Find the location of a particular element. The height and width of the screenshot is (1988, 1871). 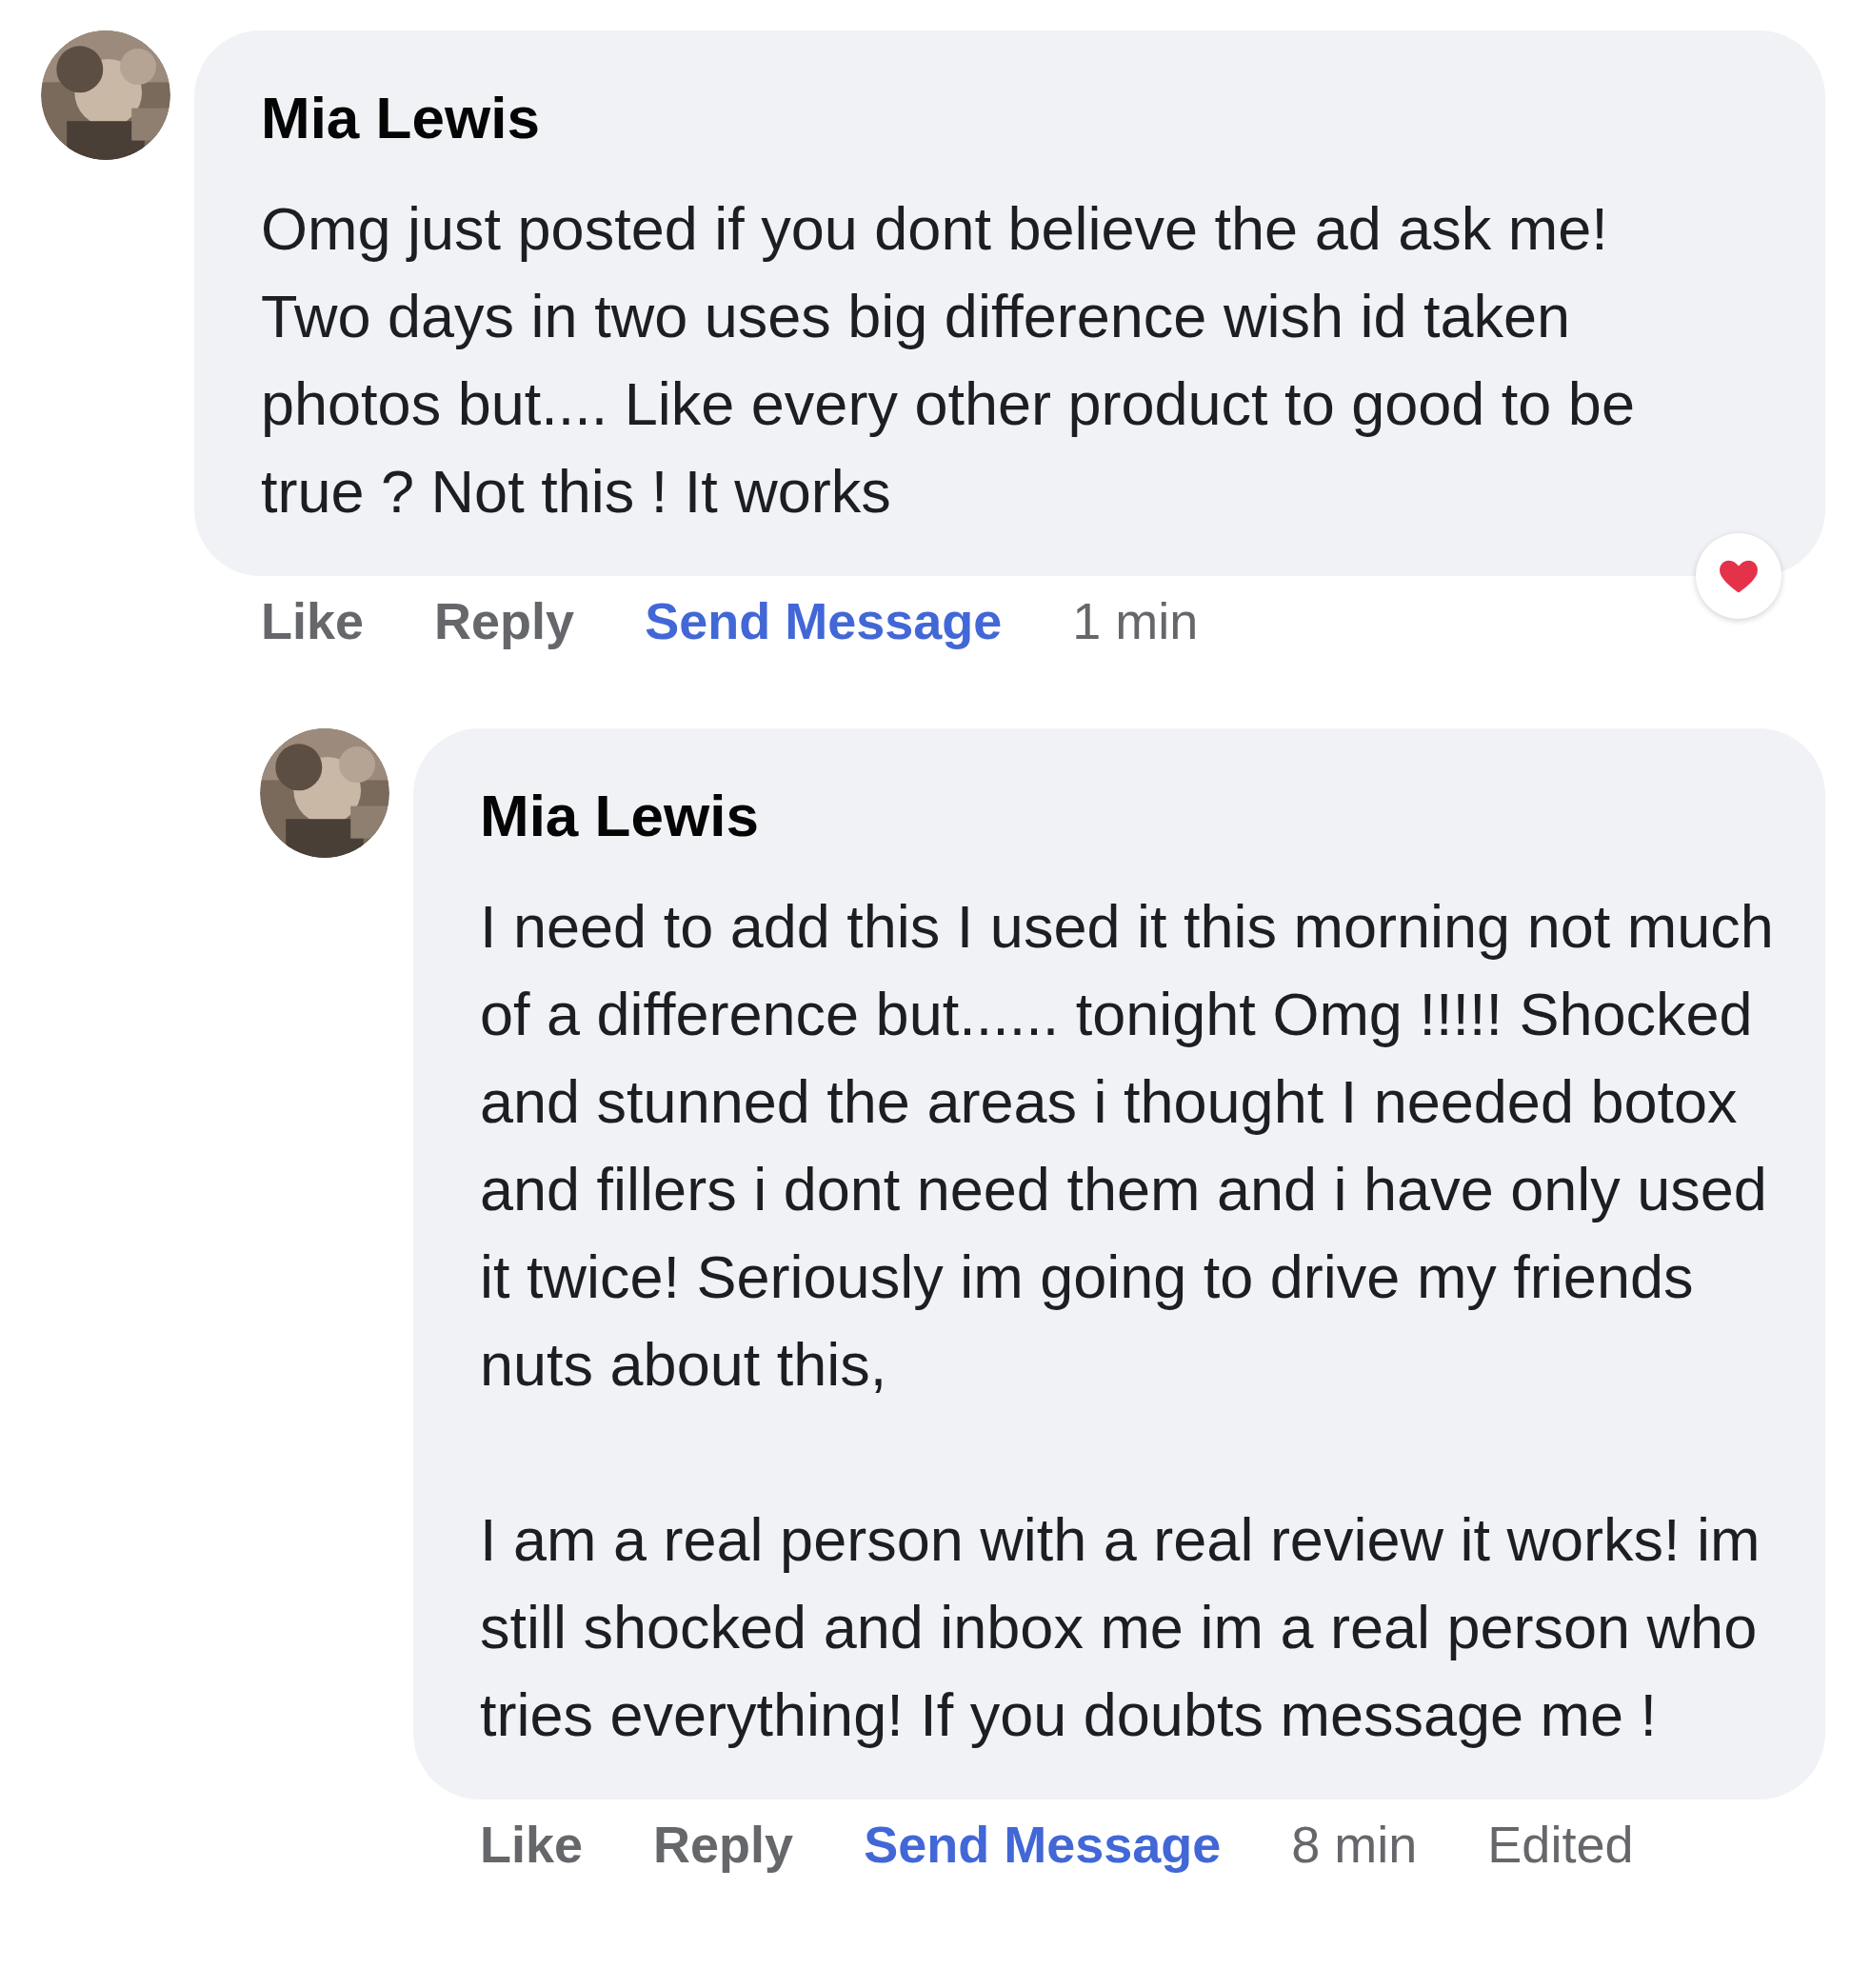

comment-text: Omg just posted if you dont believe the ad ask me! Two days in two uses big difference wish id taken photos but.... Like every other product to good to be true ? Not this ! It works is located at coordinates (948, 360).